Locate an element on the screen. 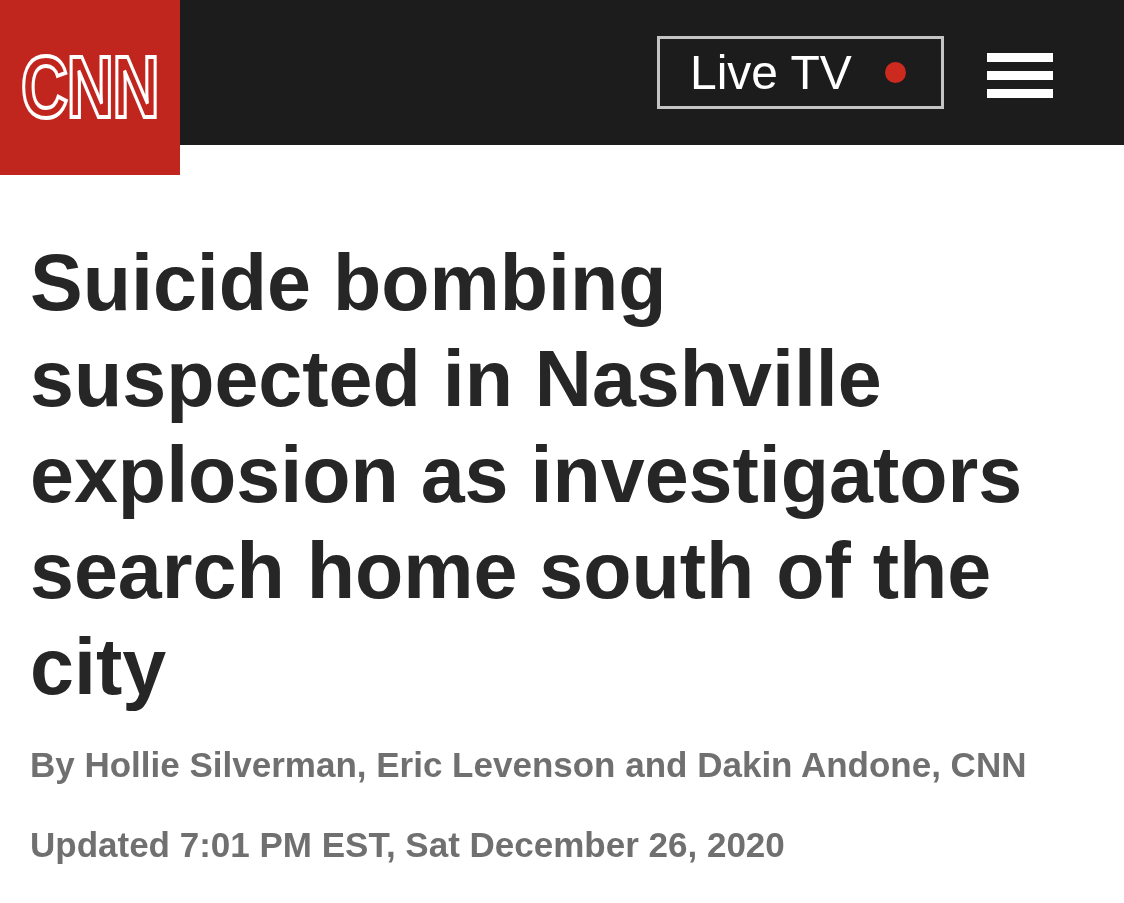 The width and height of the screenshot is (1124, 903). live-tv-button: Live TV is located at coordinates (800, 72).